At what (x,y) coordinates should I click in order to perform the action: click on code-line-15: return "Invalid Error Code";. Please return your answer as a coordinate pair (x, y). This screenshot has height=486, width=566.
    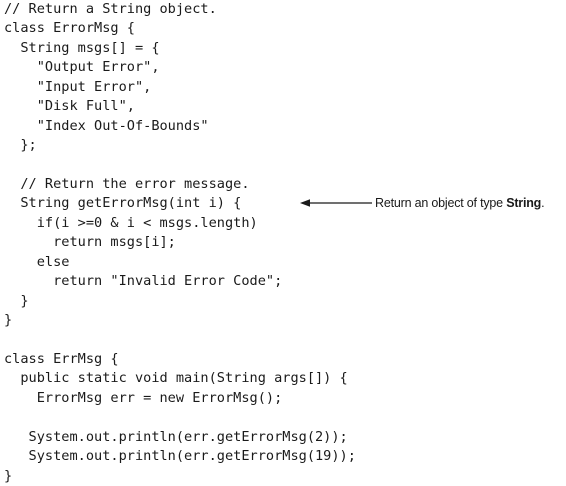
    Looking at the image, I should click on (143, 281).